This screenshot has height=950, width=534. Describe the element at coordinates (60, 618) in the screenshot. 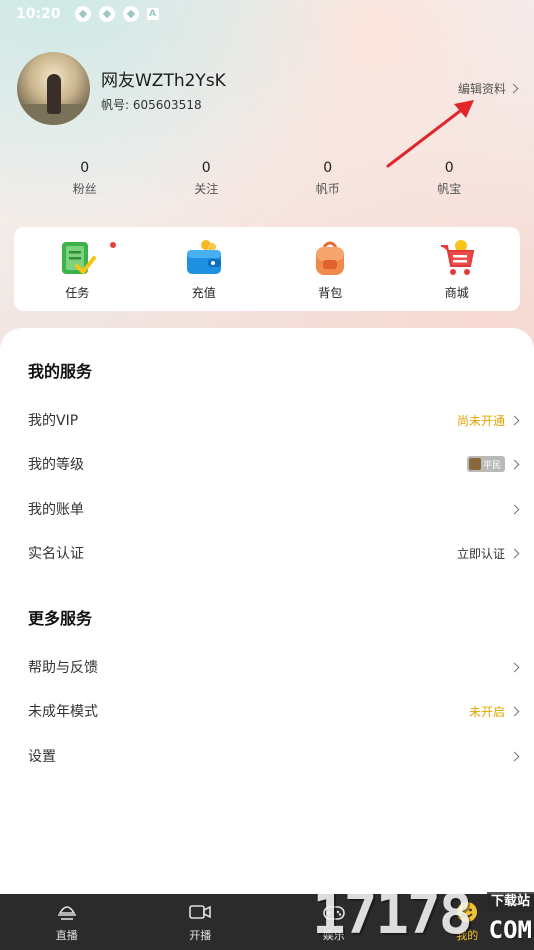

I see `section-title-more-services: 更多服务` at that location.